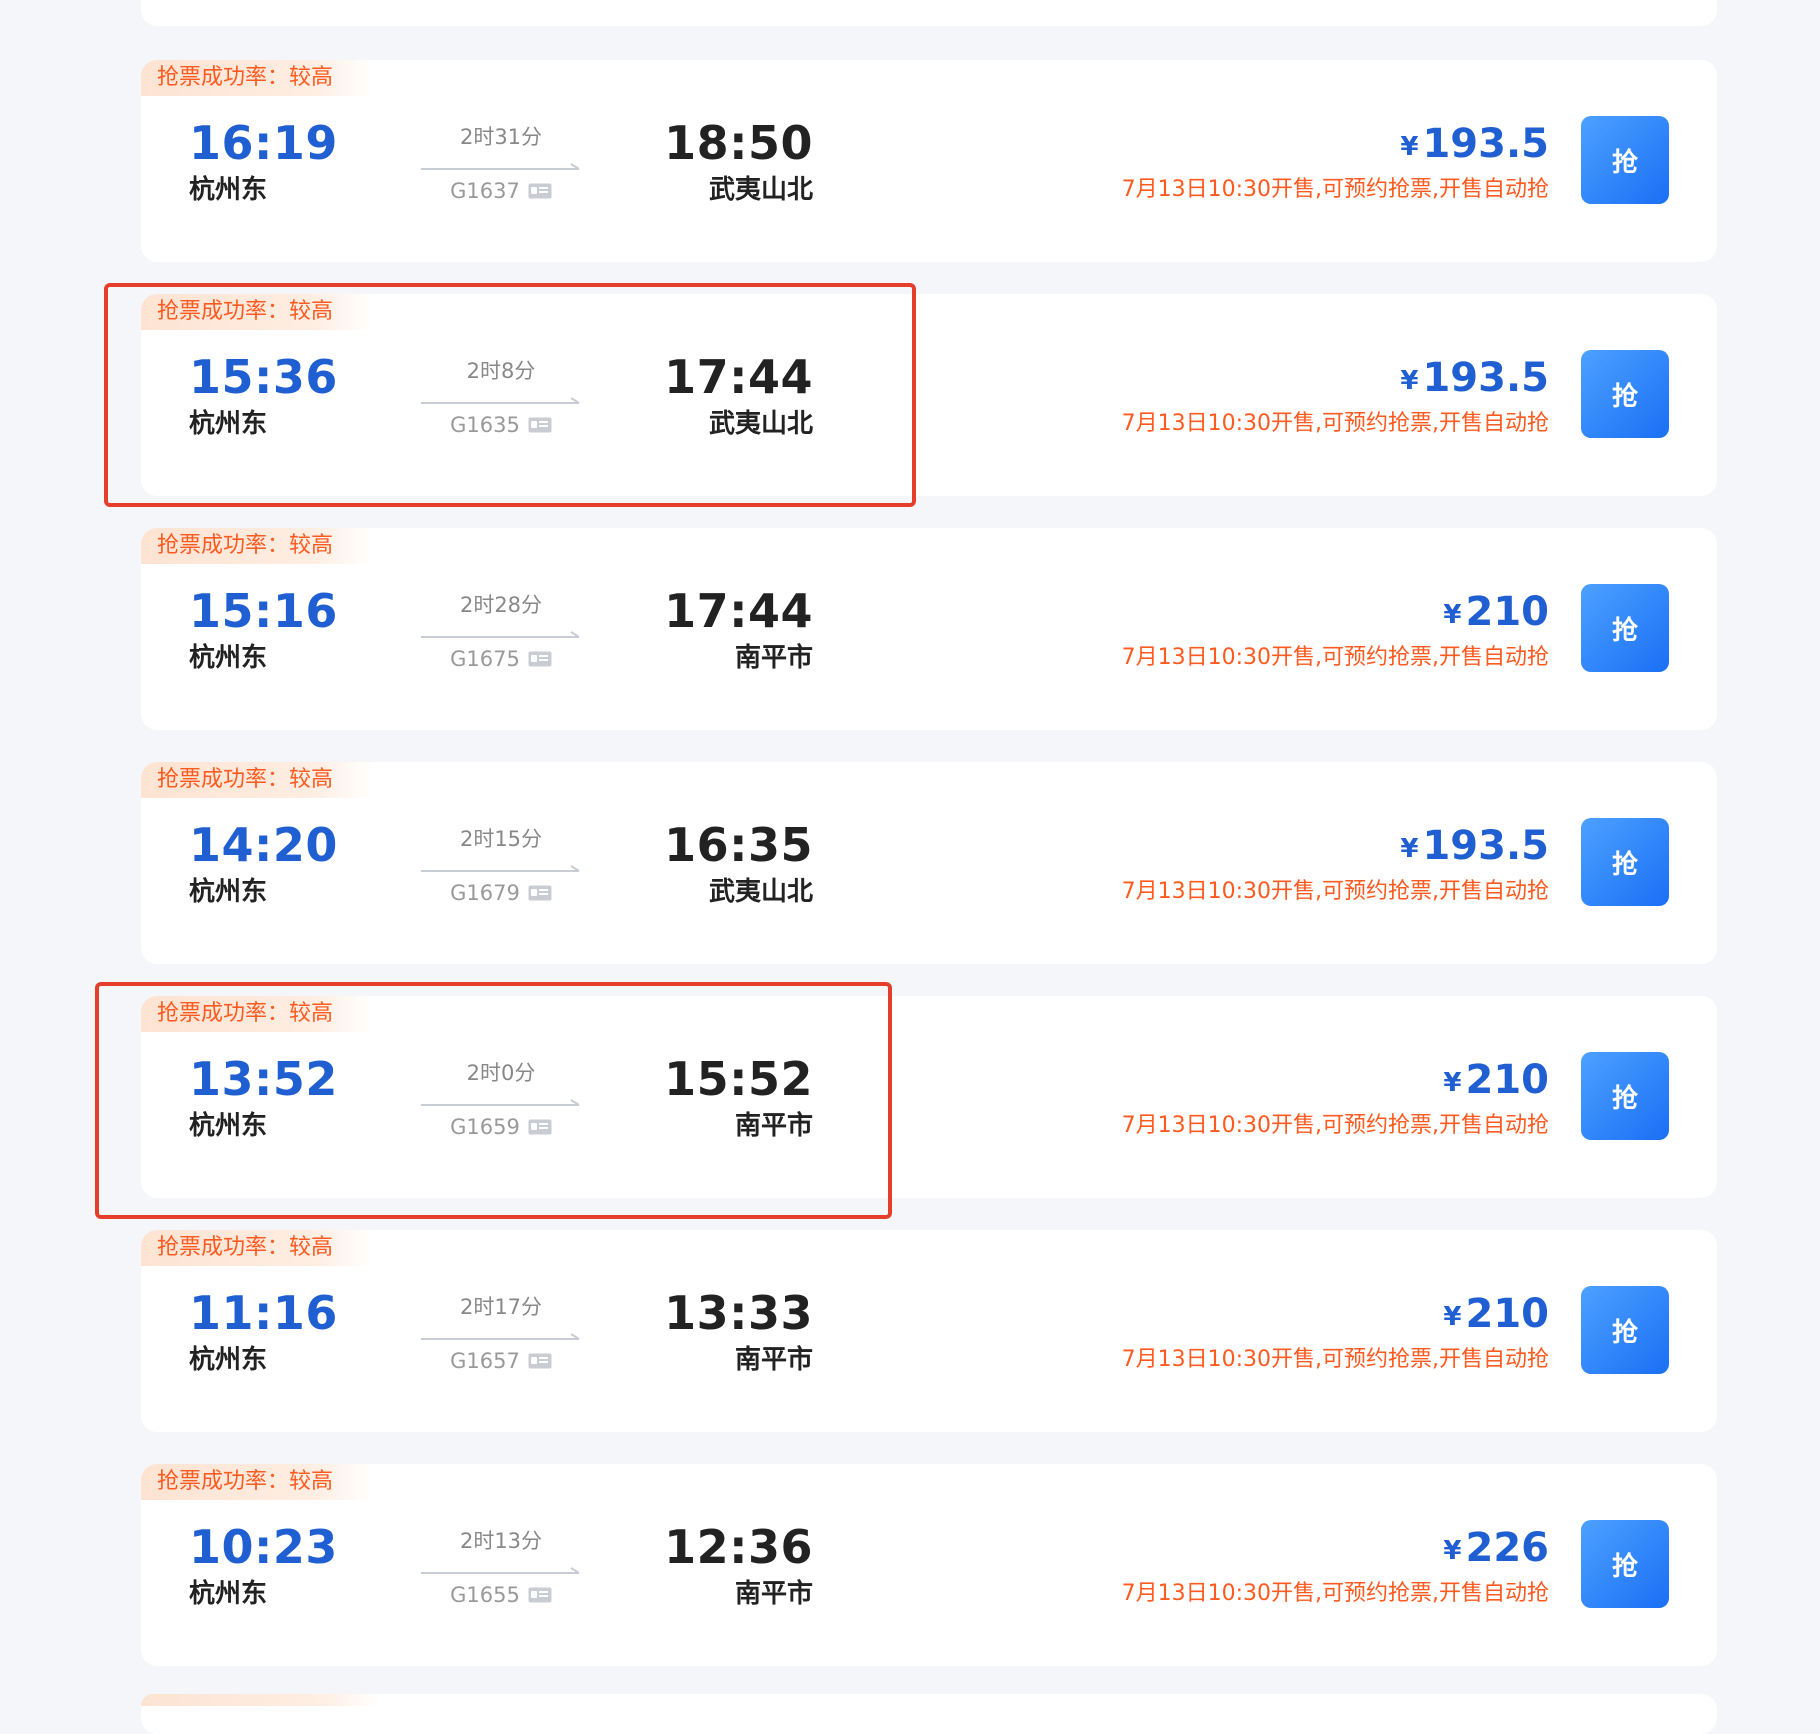  Describe the element at coordinates (738, 1313) in the screenshot. I see `arrival-time: 13:33` at that location.